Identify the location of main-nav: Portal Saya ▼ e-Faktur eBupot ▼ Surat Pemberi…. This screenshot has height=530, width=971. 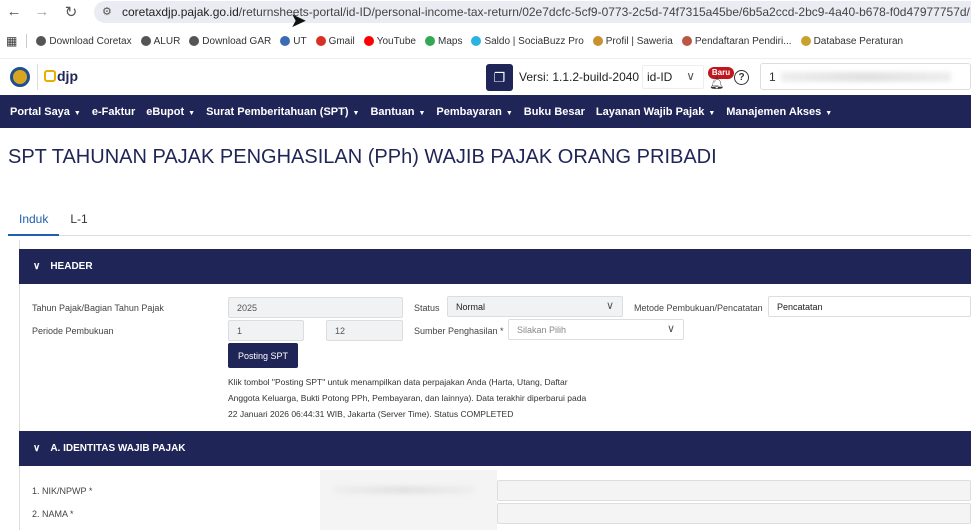
(485, 111).